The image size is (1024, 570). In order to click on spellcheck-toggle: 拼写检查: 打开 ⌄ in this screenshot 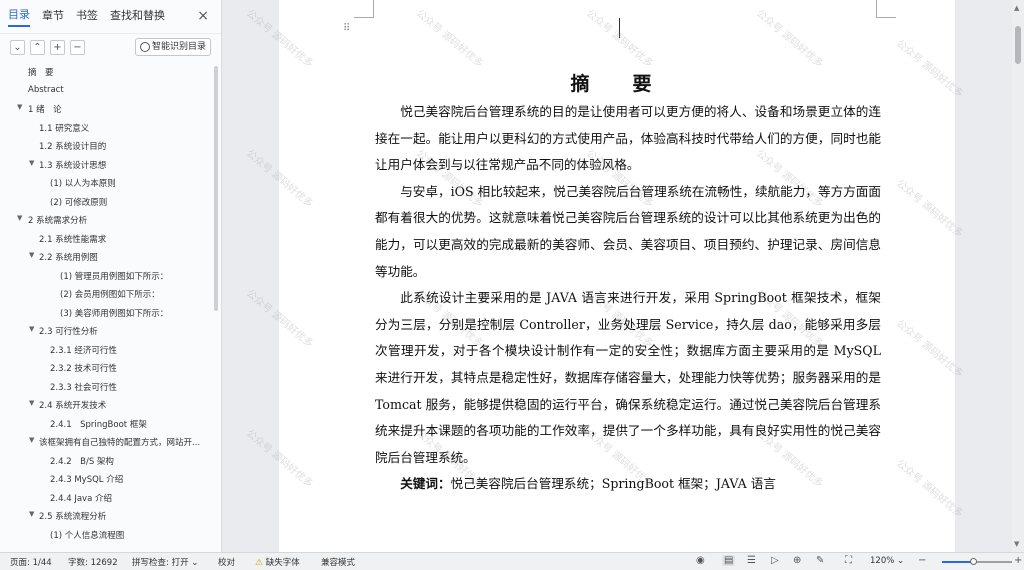, I will do `click(165, 562)`.